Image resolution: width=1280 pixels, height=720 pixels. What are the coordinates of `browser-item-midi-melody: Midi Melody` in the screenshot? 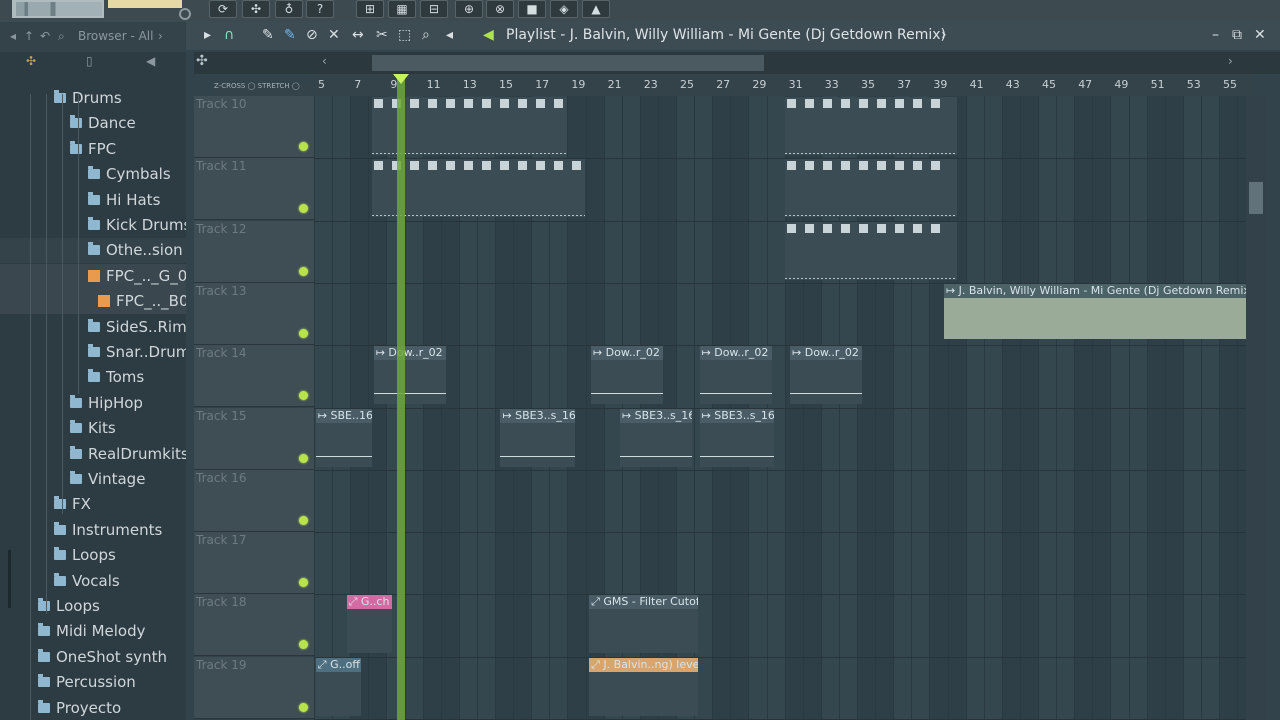 It's located at (93, 631).